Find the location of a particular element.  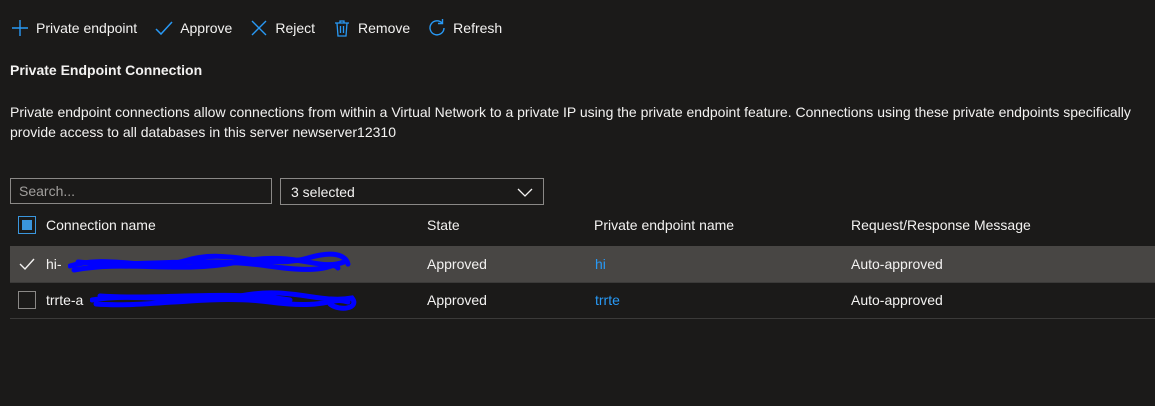

select-all-checkbox is located at coordinates (27, 225).